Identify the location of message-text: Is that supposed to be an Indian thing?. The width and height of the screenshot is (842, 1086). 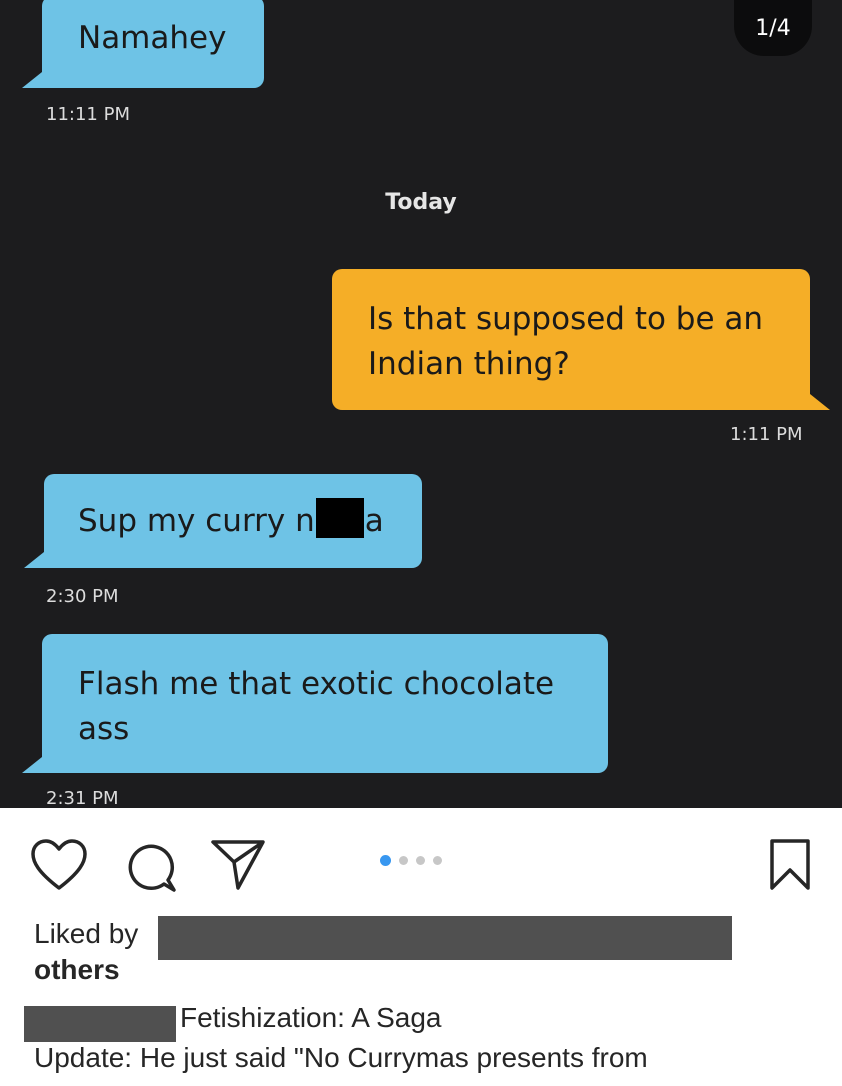
(566, 341).